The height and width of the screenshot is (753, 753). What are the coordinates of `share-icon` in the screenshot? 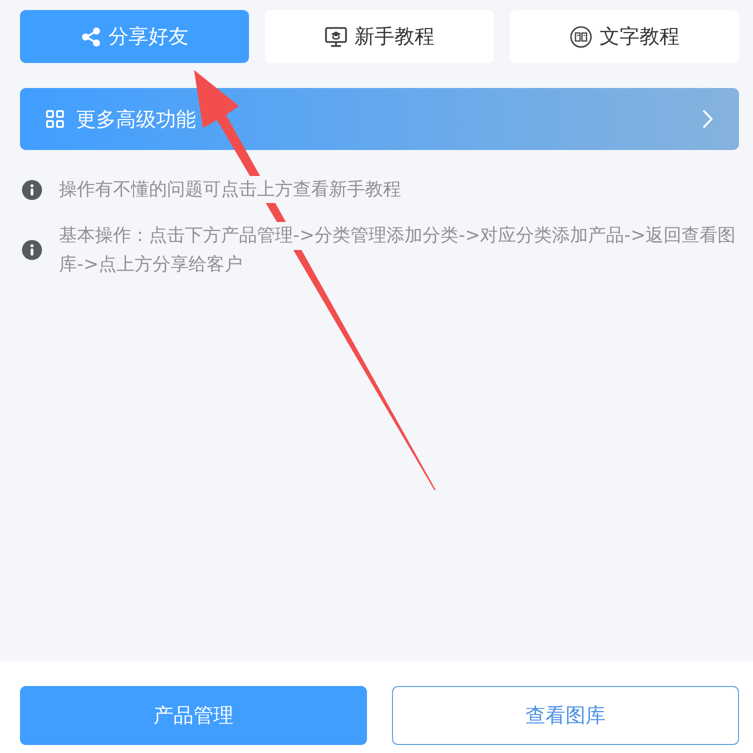 It's located at (90, 36).